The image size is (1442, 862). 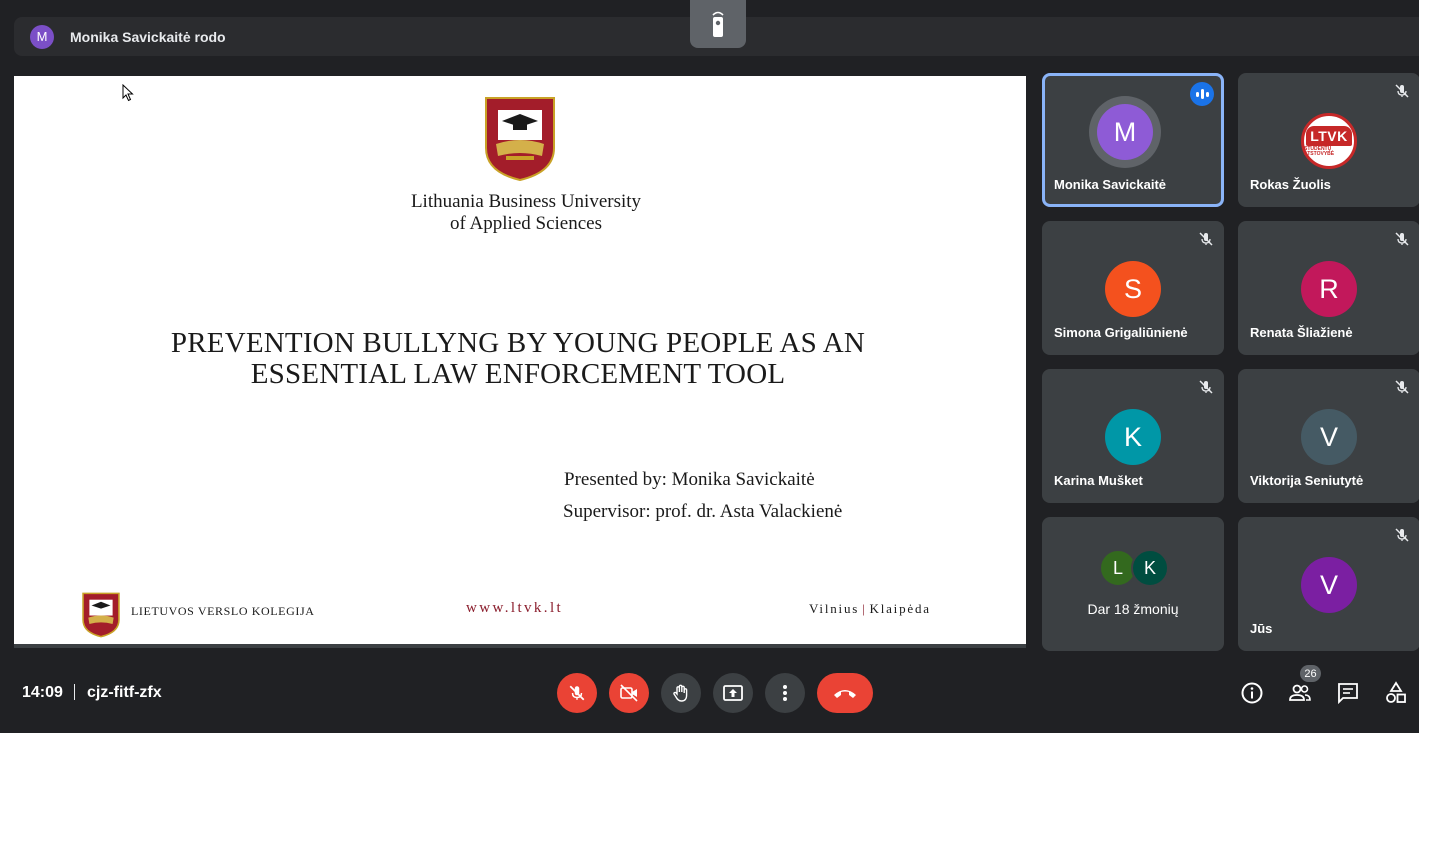 I want to click on chat-icon, so click(x=1348, y=693).